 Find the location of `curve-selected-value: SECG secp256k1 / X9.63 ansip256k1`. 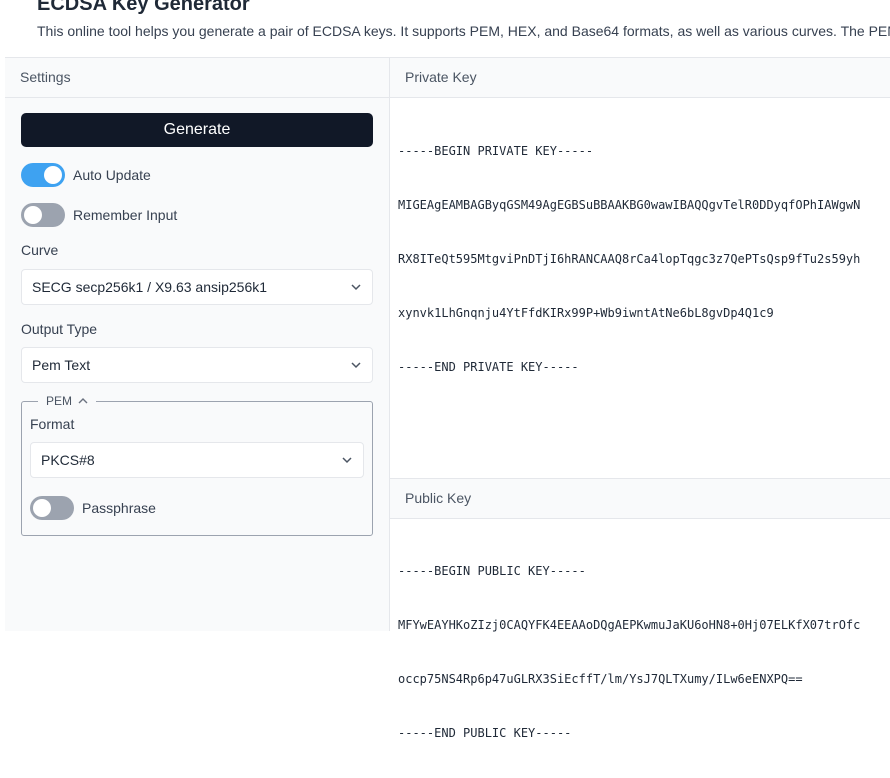

curve-selected-value: SECG secp256k1 / X9.63 ansip256k1 is located at coordinates (150, 287).